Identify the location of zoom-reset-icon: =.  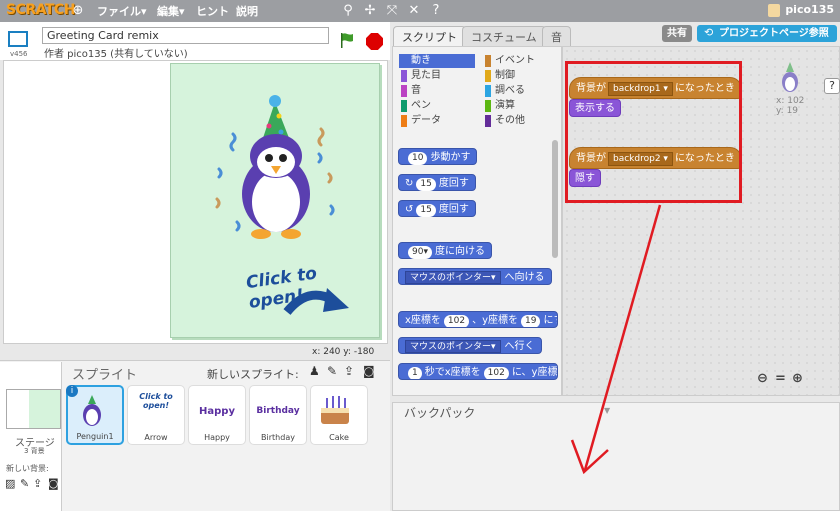
(780, 378).